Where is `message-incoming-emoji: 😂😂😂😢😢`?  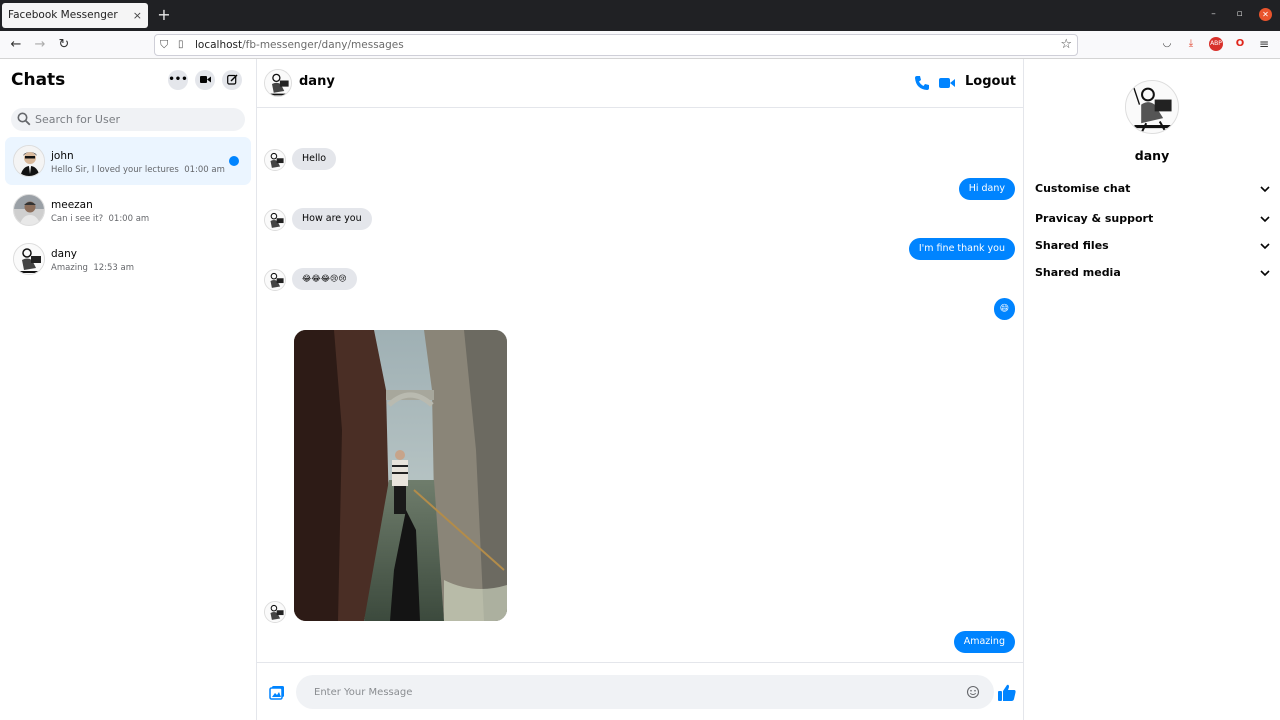 message-incoming-emoji: 😂😂😂😢😢 is located at coordinates (324, 279).